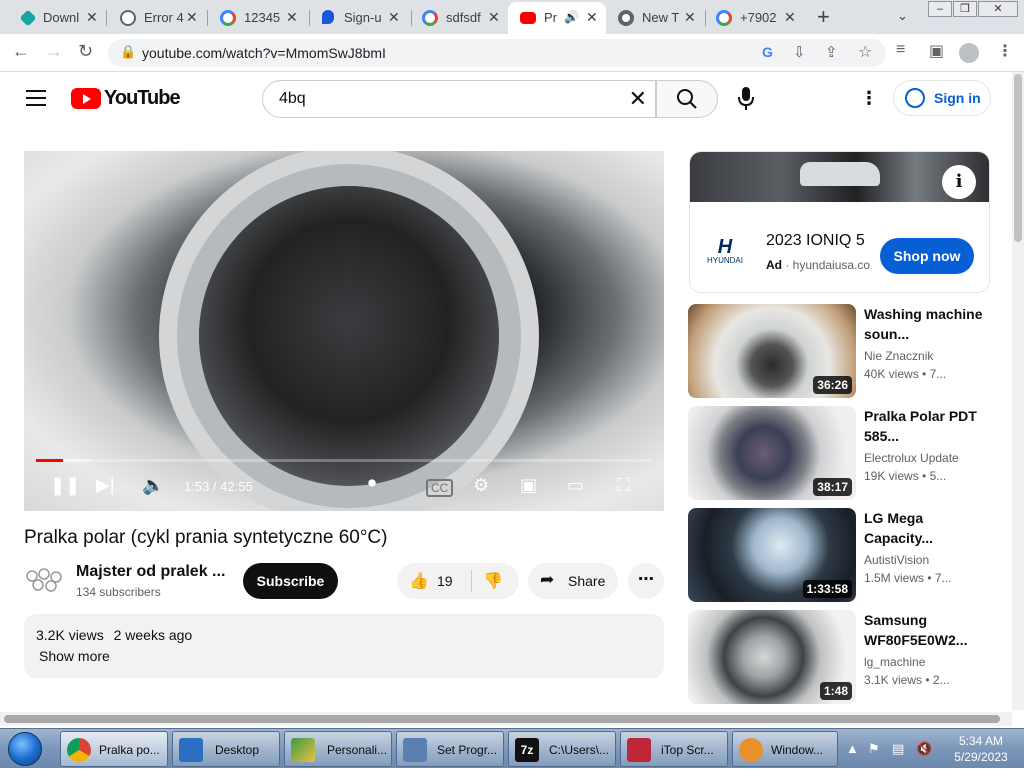 Image resolution: width=1024 pixels, height=769 pixels. I want to click on forward-icon: →, so click(54, 51).